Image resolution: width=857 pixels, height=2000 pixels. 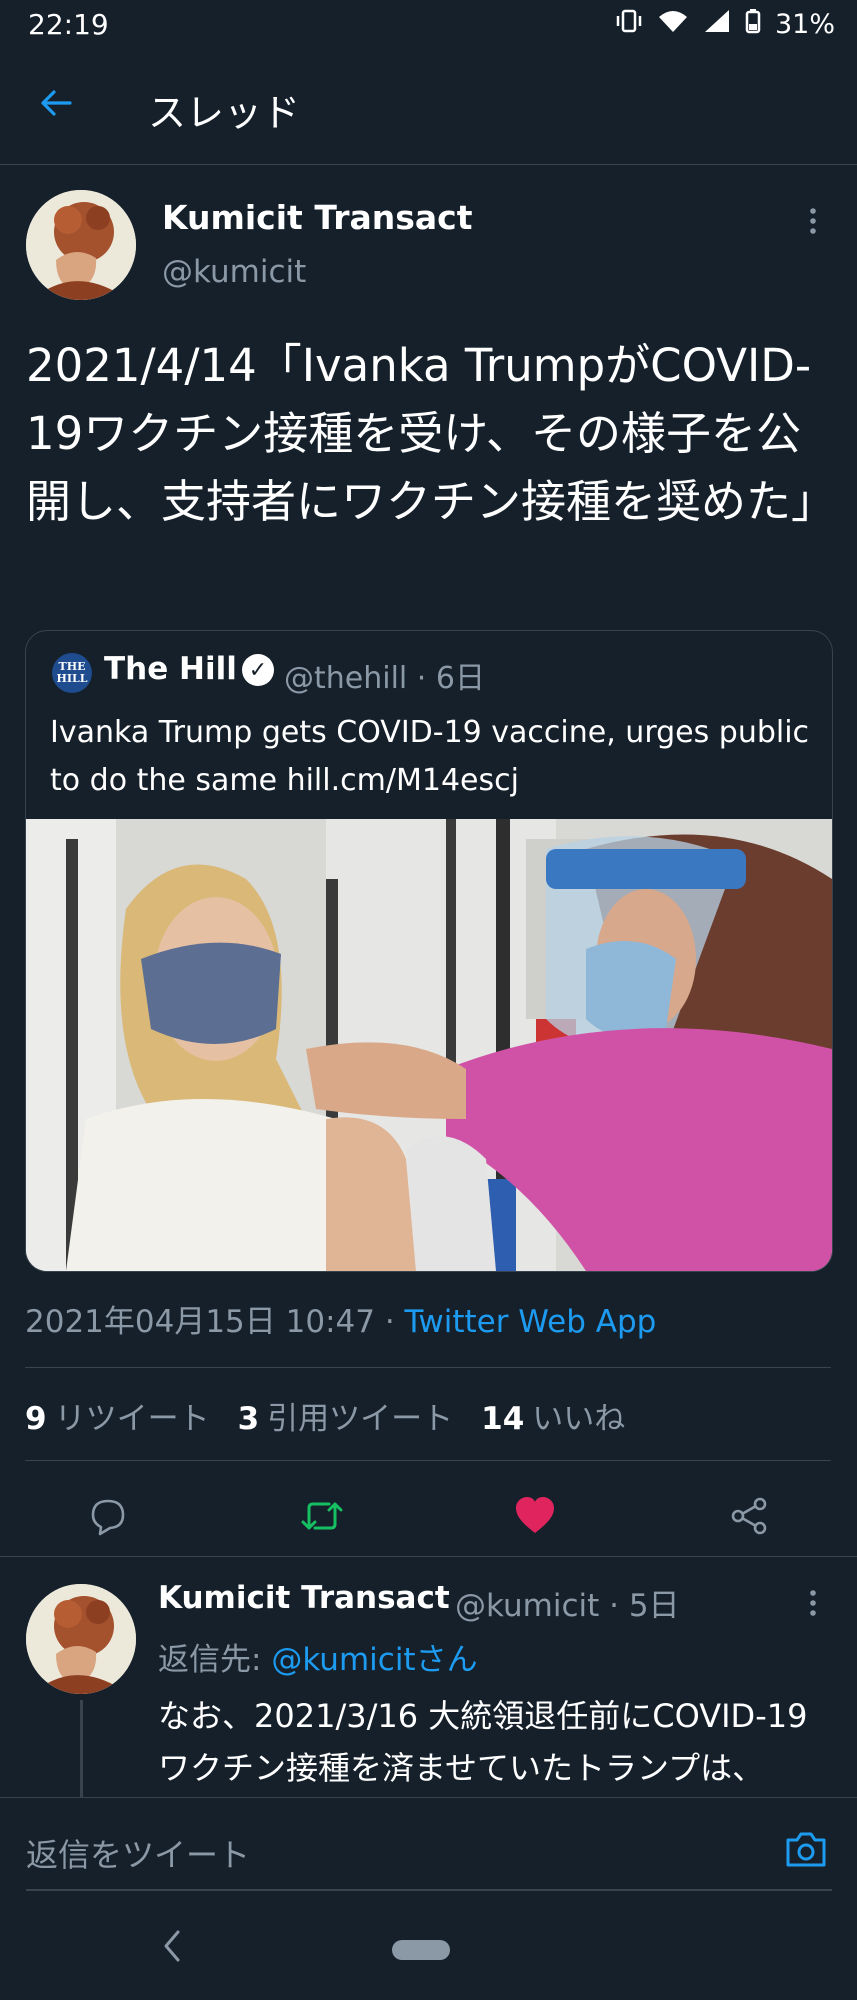 I want to click on author-name: Kumicit Transact, so click(x=317, y=217).